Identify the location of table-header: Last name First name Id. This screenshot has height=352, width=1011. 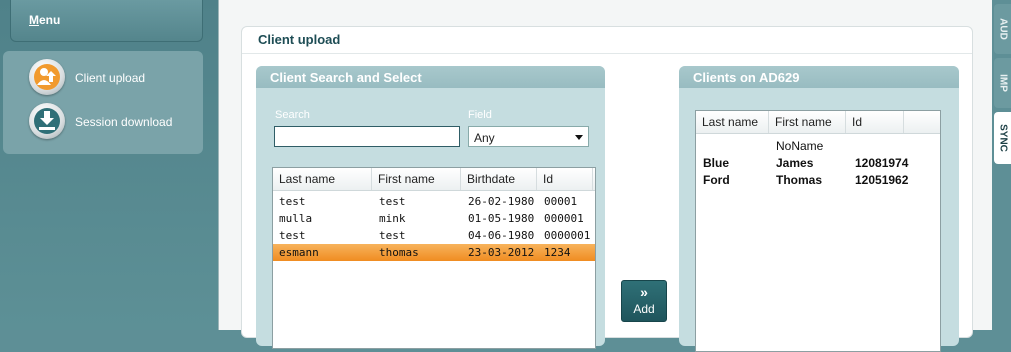
(818, 122).